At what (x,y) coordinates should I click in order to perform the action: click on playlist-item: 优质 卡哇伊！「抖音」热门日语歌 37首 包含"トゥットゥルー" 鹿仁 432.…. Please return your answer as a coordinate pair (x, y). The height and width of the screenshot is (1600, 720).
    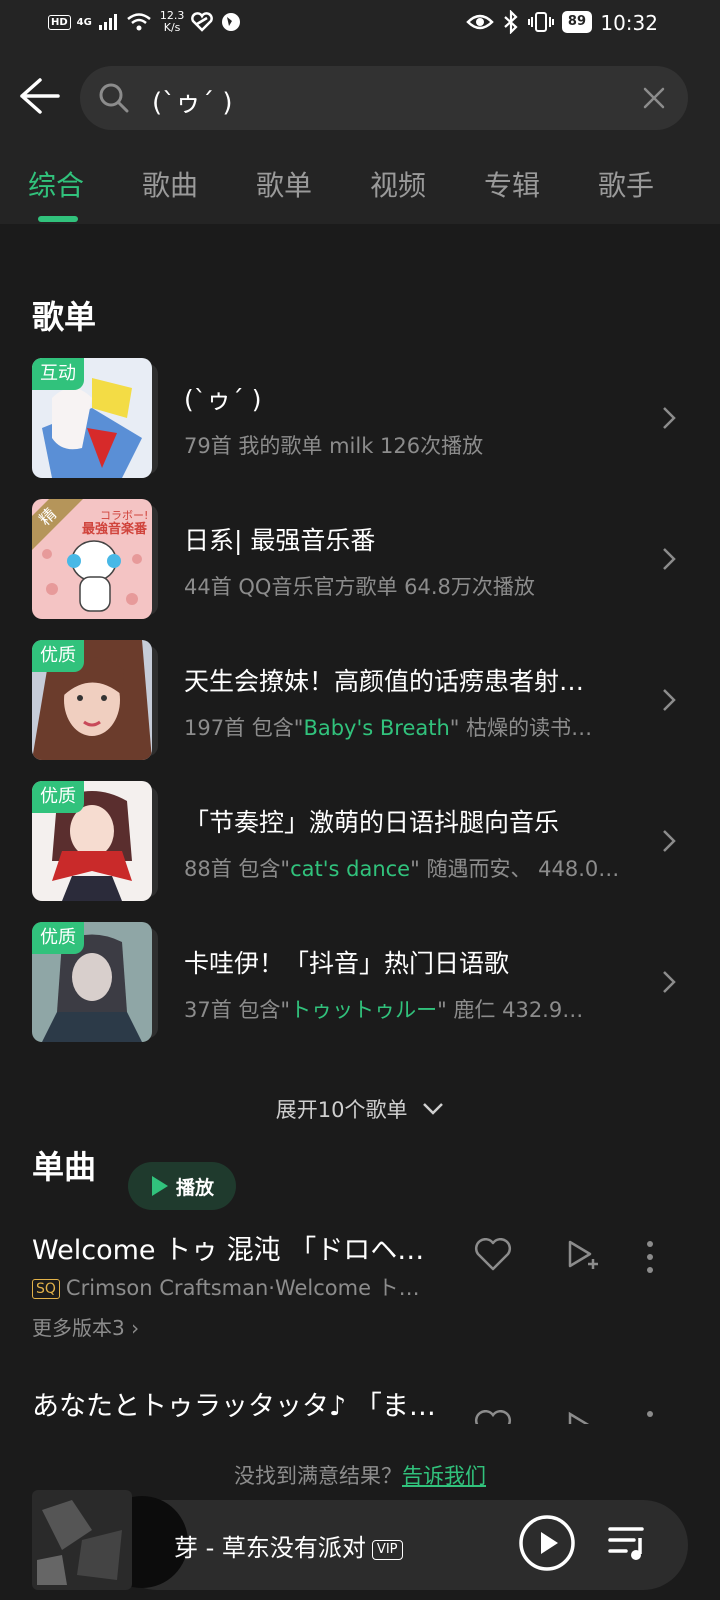
    Looking at the image, I should click on (360, 984).